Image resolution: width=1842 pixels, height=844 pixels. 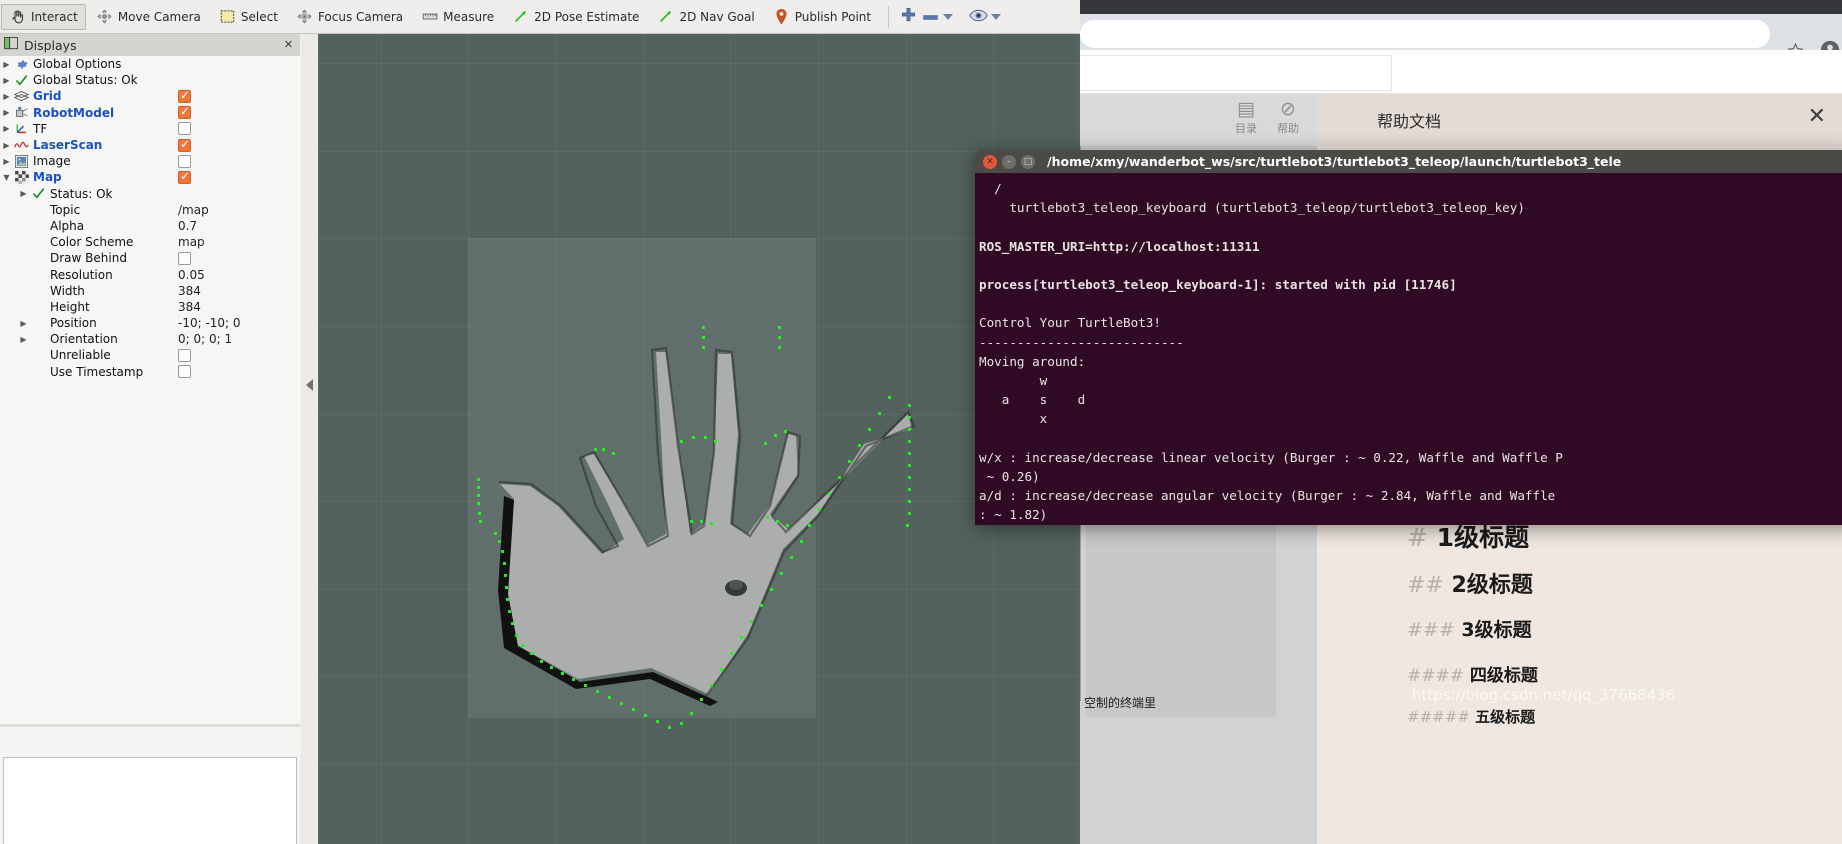 What do you see at coordinates (978, 17) in the screenshot?
I see `visibility-toggle-button` at bounding box center [978, 17].